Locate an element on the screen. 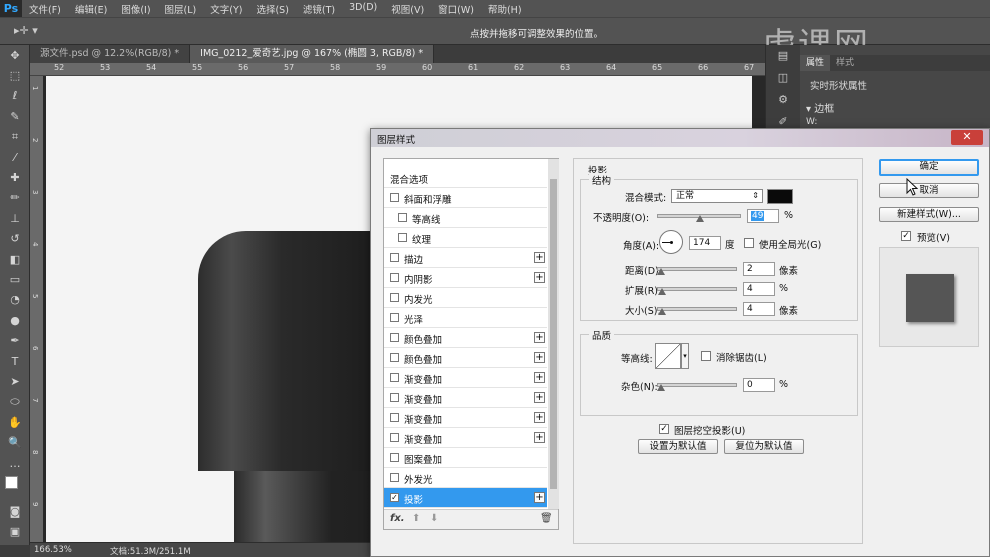  eraser-tool-icon: ◧ is located at coordinates (15, 259).